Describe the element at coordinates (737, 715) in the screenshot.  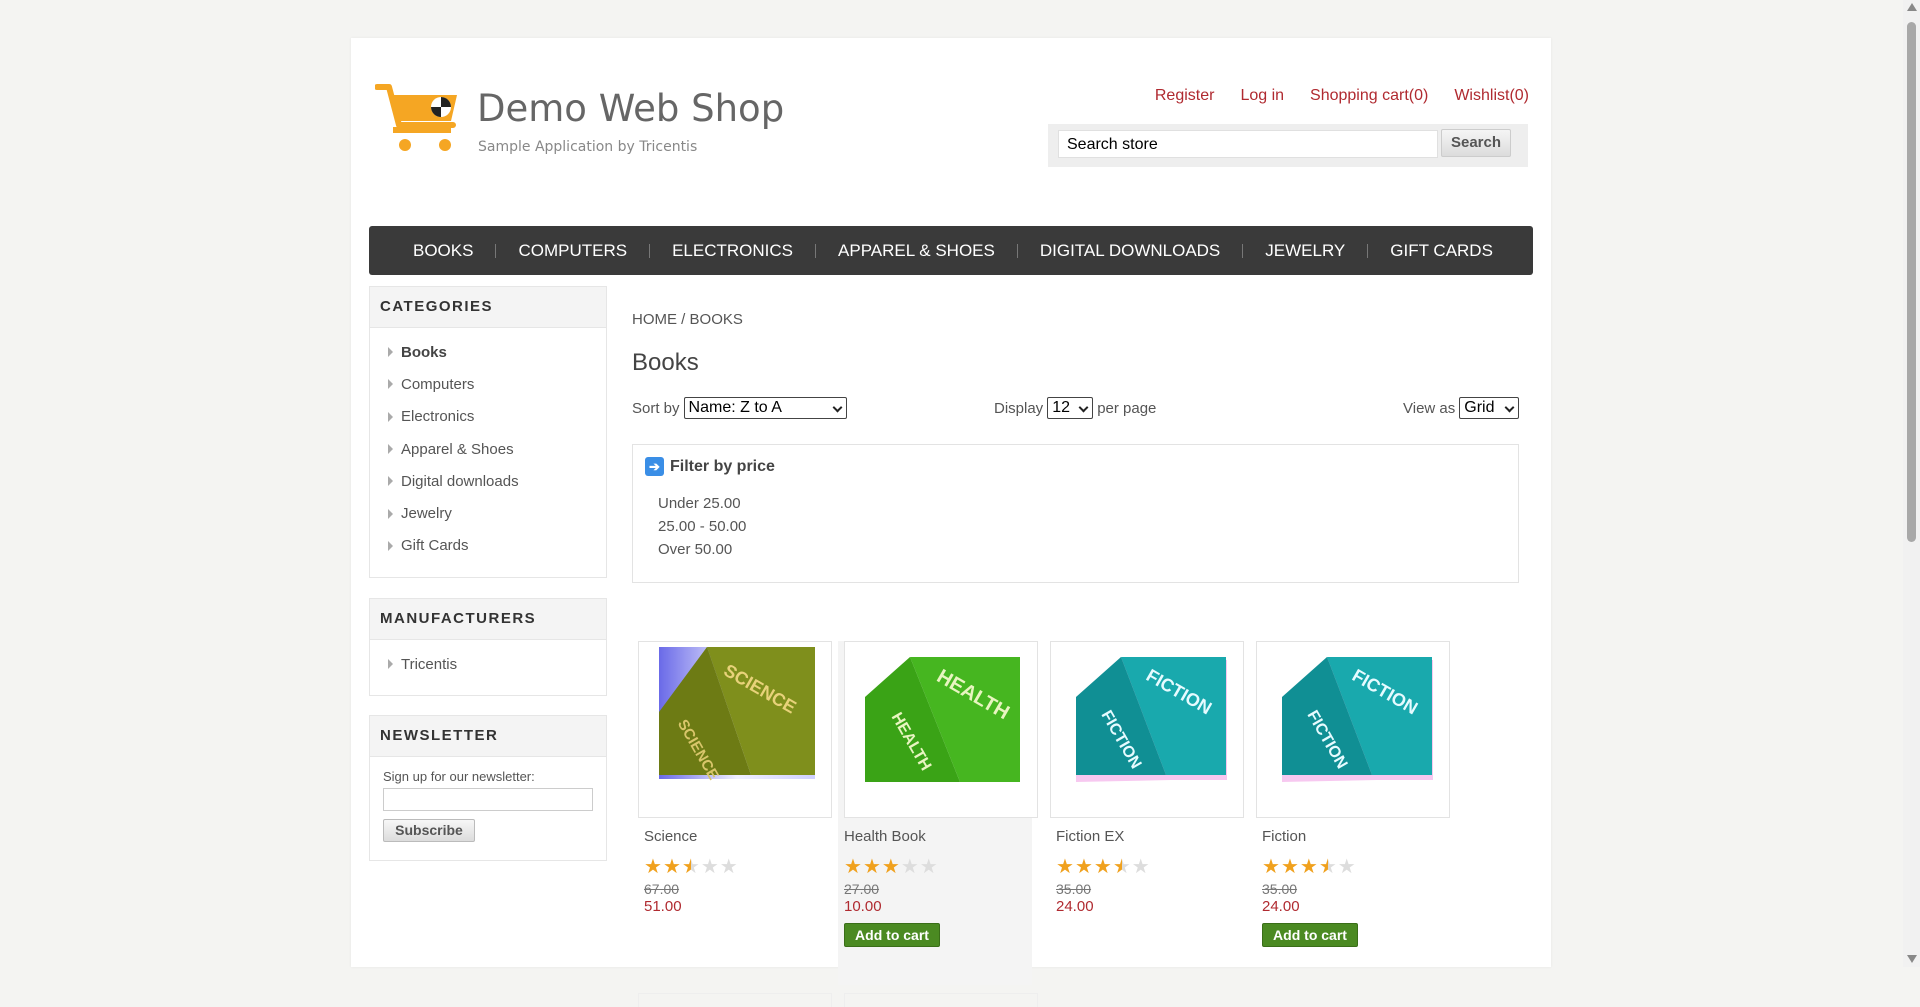
I see `book-cover-science-icon: SCIENCE SCIENCE` at that location.